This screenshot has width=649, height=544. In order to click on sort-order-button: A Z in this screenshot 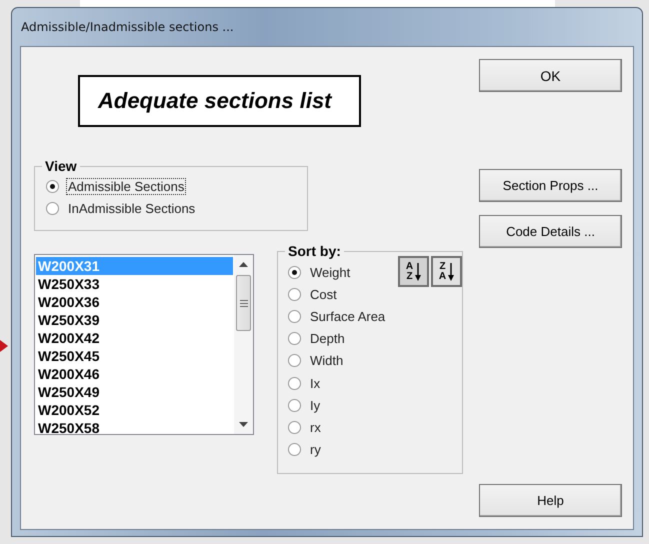, I will do `click(413, 271)`.